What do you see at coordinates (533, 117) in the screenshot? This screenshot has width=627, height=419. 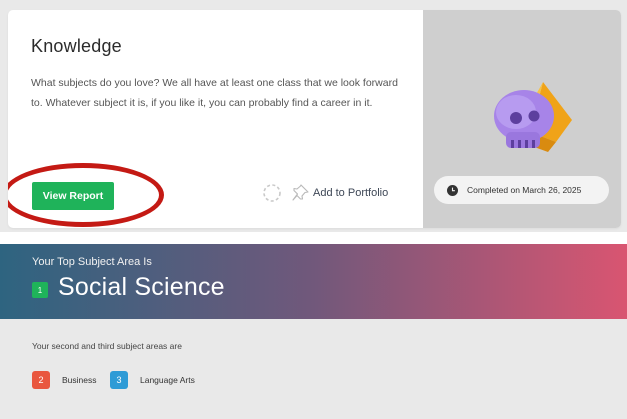 I see `skull-shapes-illustration` at bounding box center [533, 117].